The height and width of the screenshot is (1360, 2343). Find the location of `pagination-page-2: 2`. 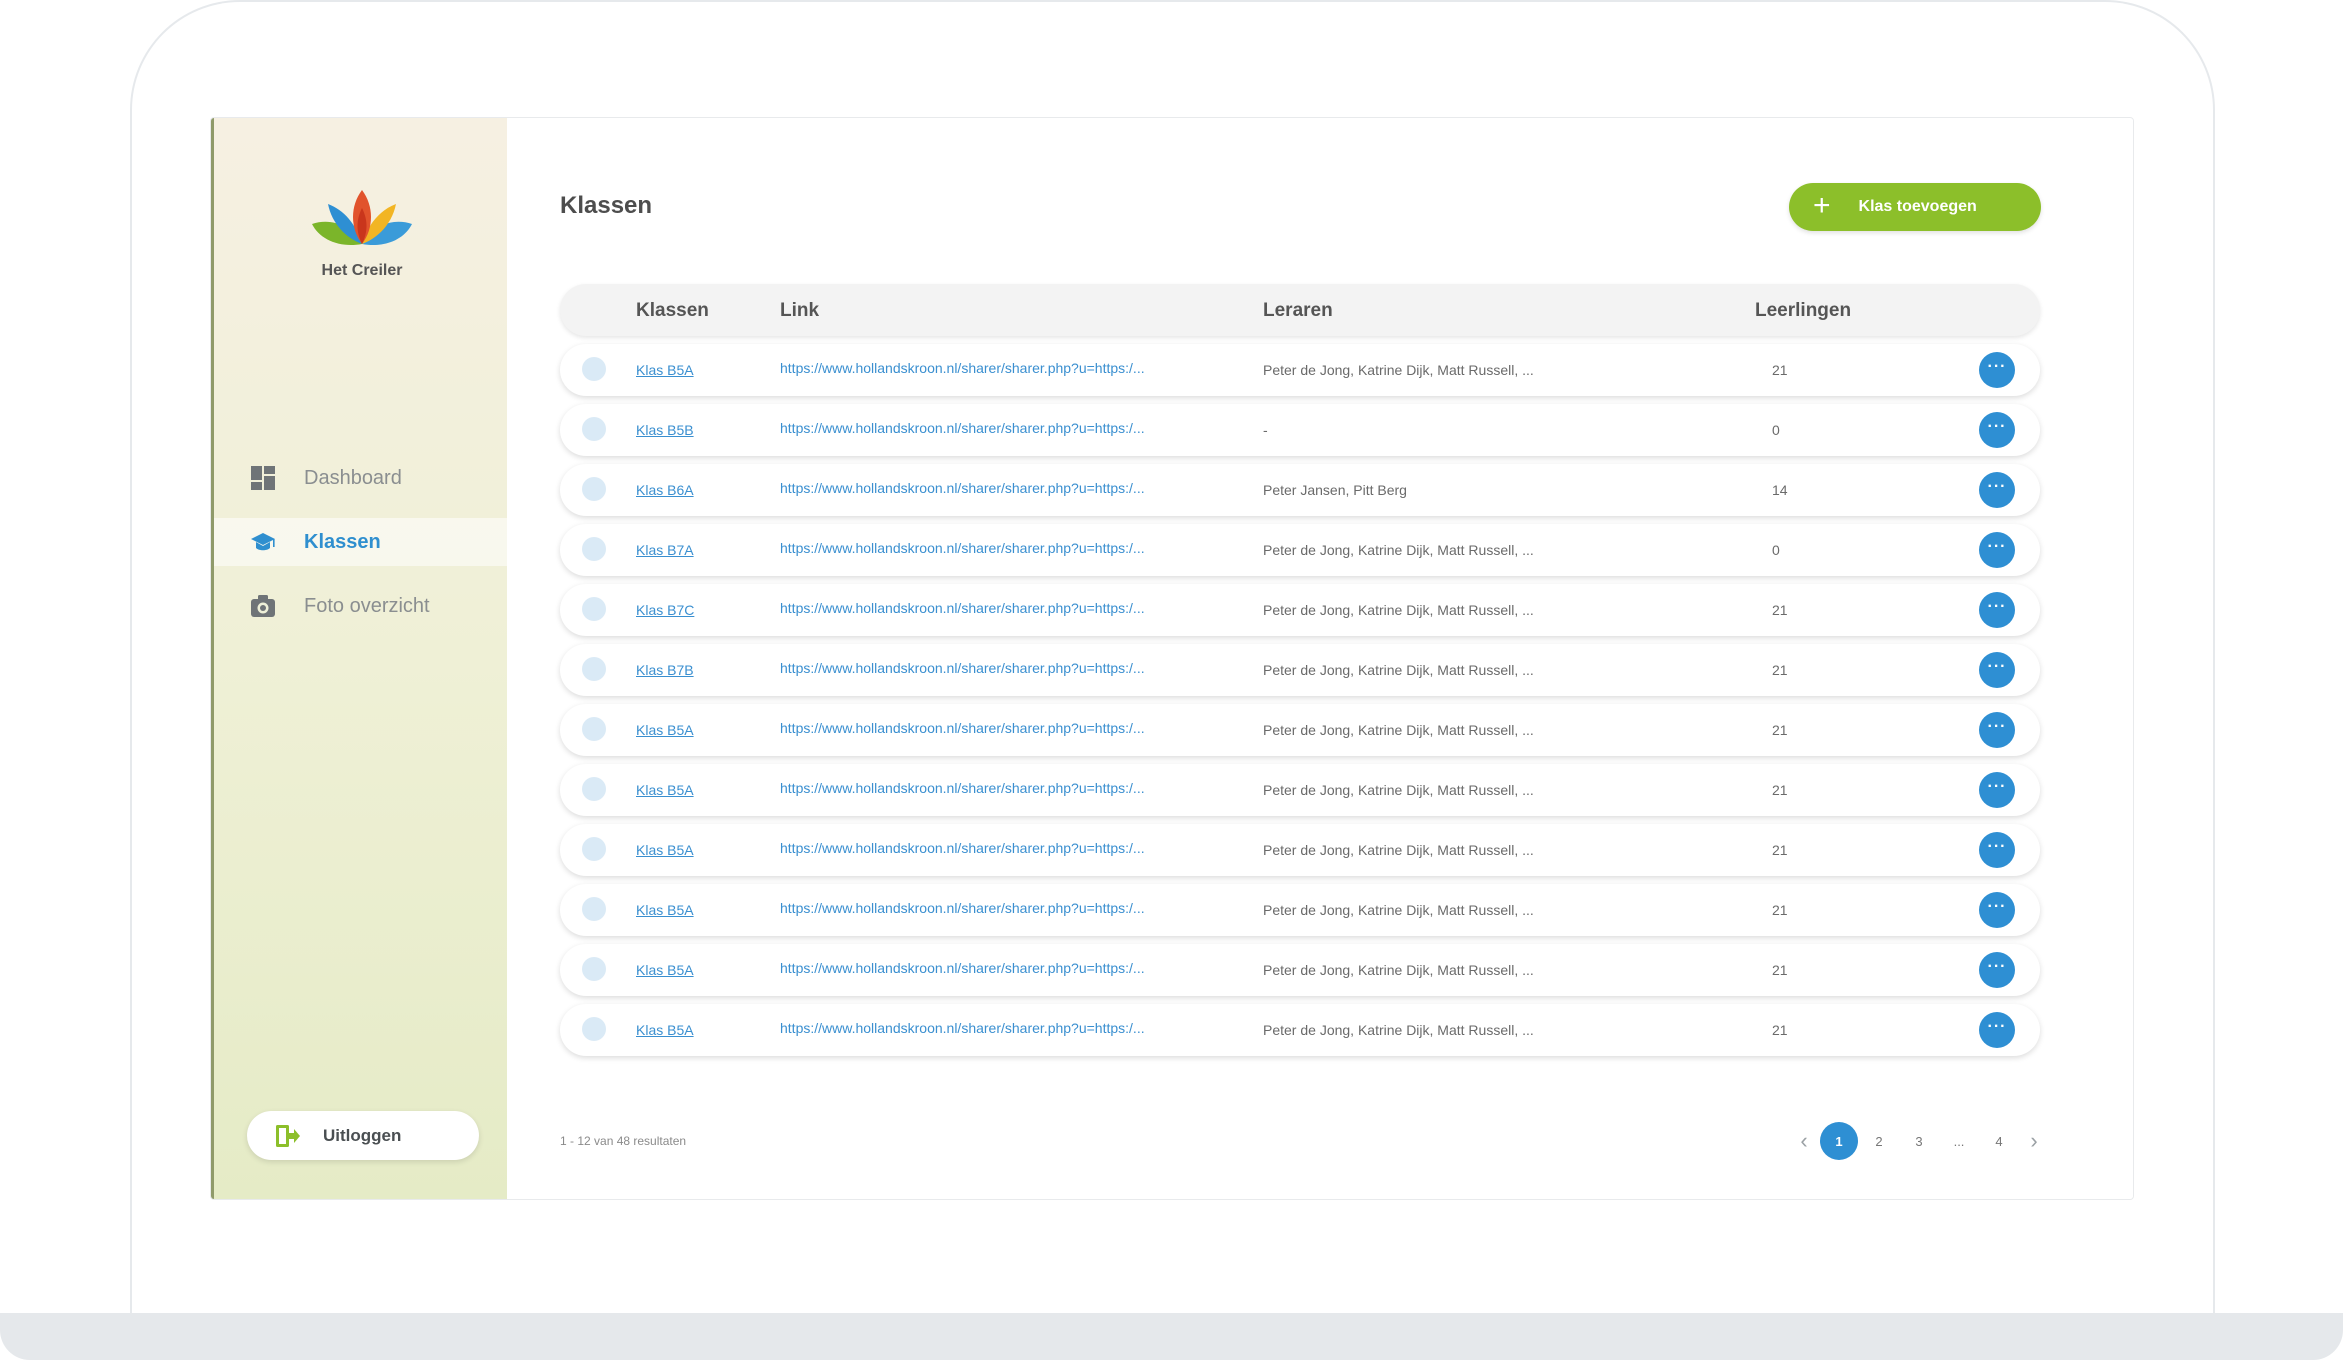

pagination-page-2: 2 is located at coordinates (1879, 1141).